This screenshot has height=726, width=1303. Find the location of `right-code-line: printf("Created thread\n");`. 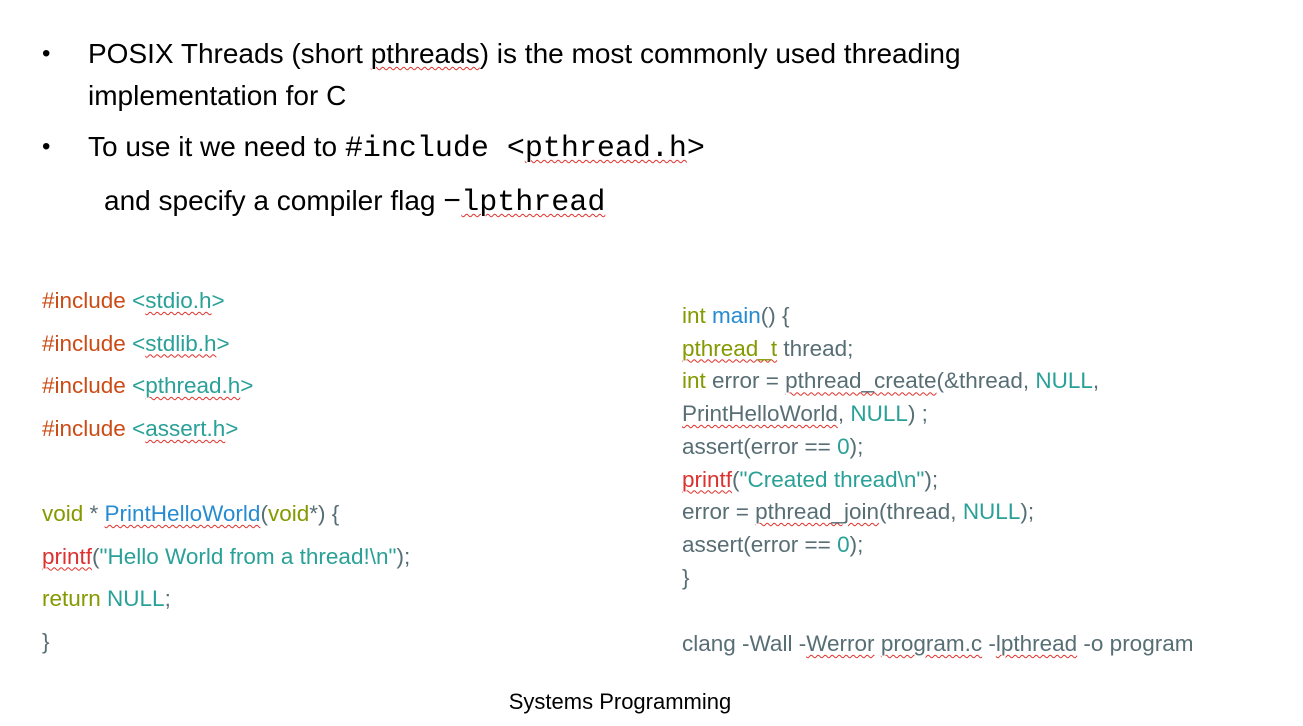

right-code-line: printf("Created thread\n"); is located at coordinates (810, 479).